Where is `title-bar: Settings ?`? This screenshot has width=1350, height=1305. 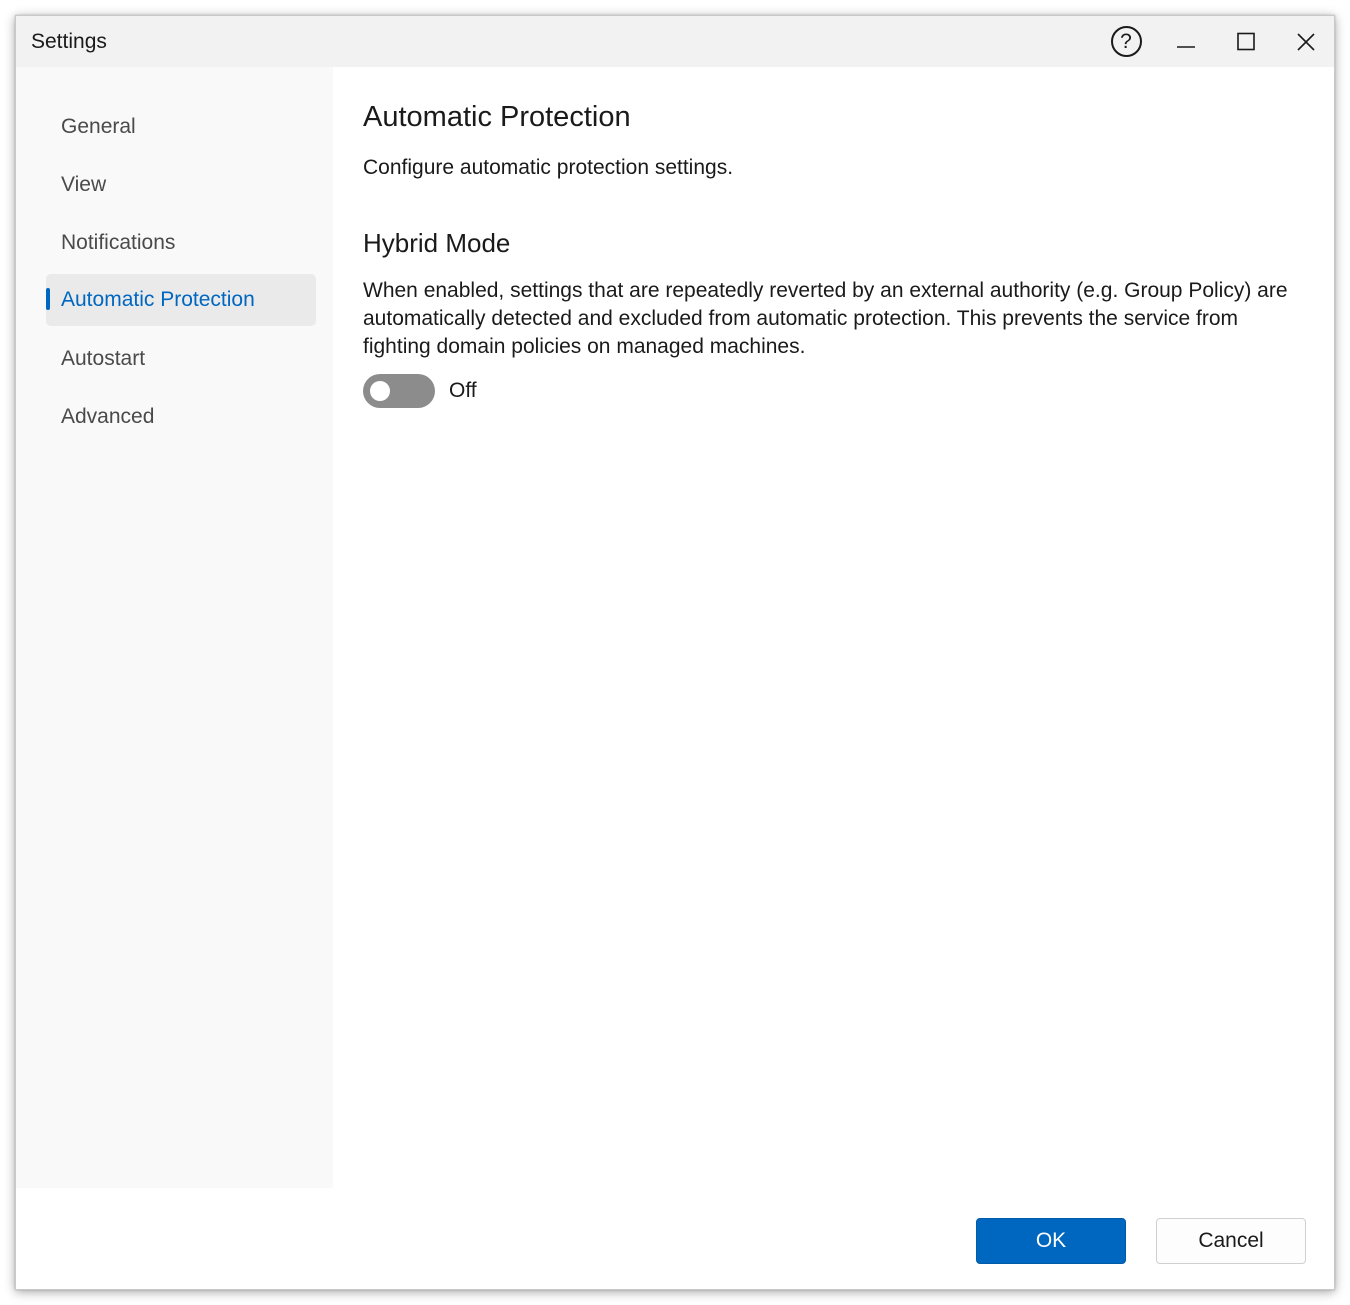 title-bar: Settings ? is located at coordinates (675, 41).